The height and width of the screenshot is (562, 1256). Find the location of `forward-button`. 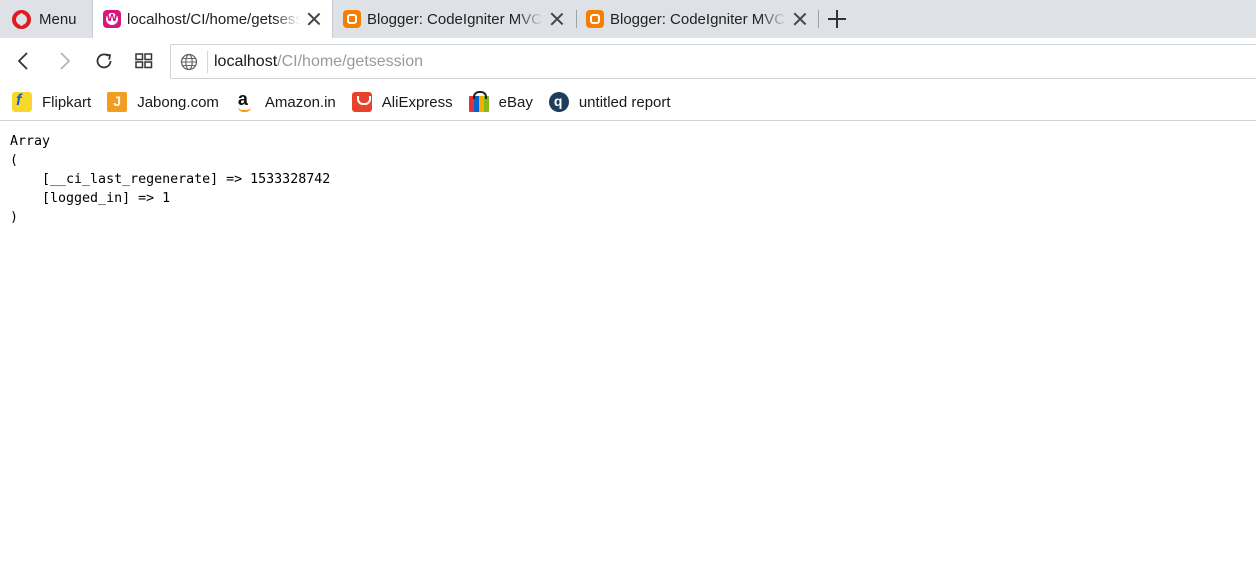

forward-button is located at coordinates (64, 61).